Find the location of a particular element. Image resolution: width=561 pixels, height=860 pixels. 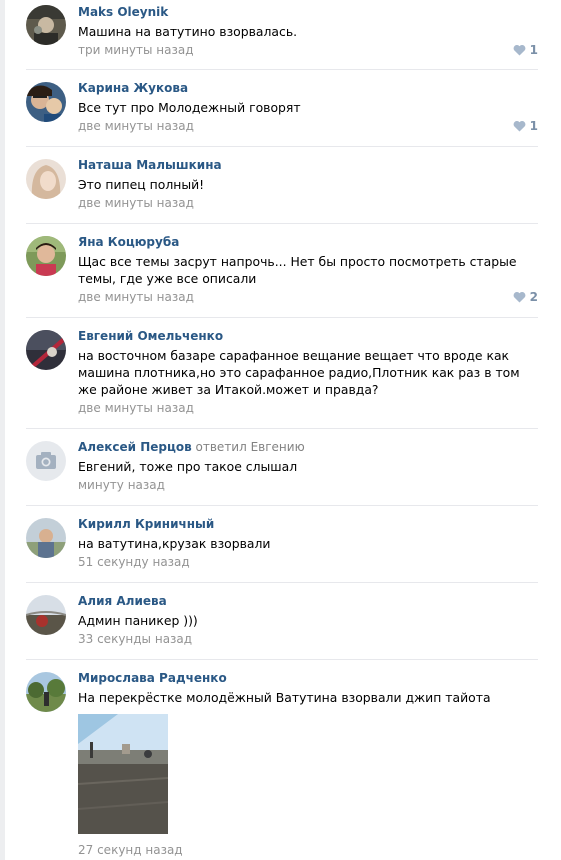

comment-meta: две минуты назад 1 is located at coordinates (308, 126).